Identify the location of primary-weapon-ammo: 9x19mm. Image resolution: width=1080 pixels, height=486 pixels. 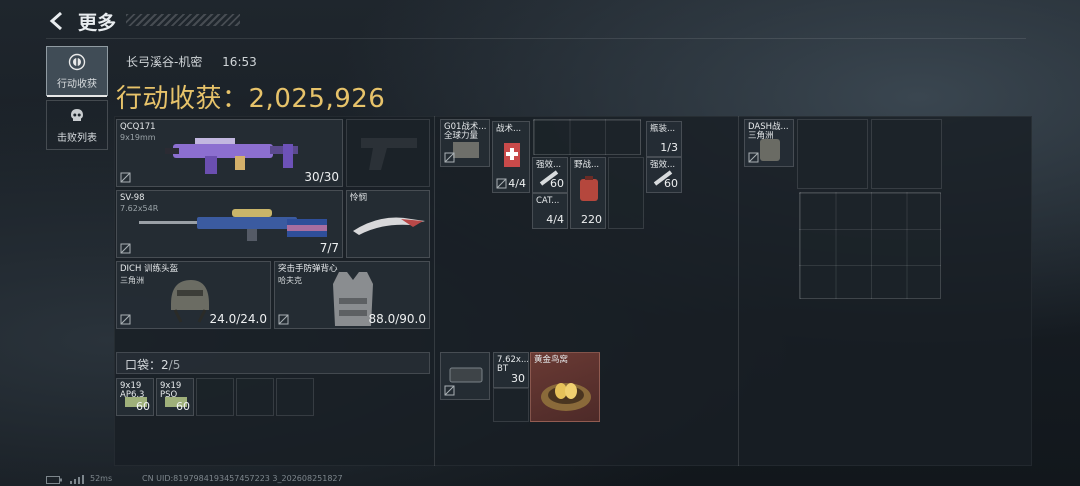
(138, 137).